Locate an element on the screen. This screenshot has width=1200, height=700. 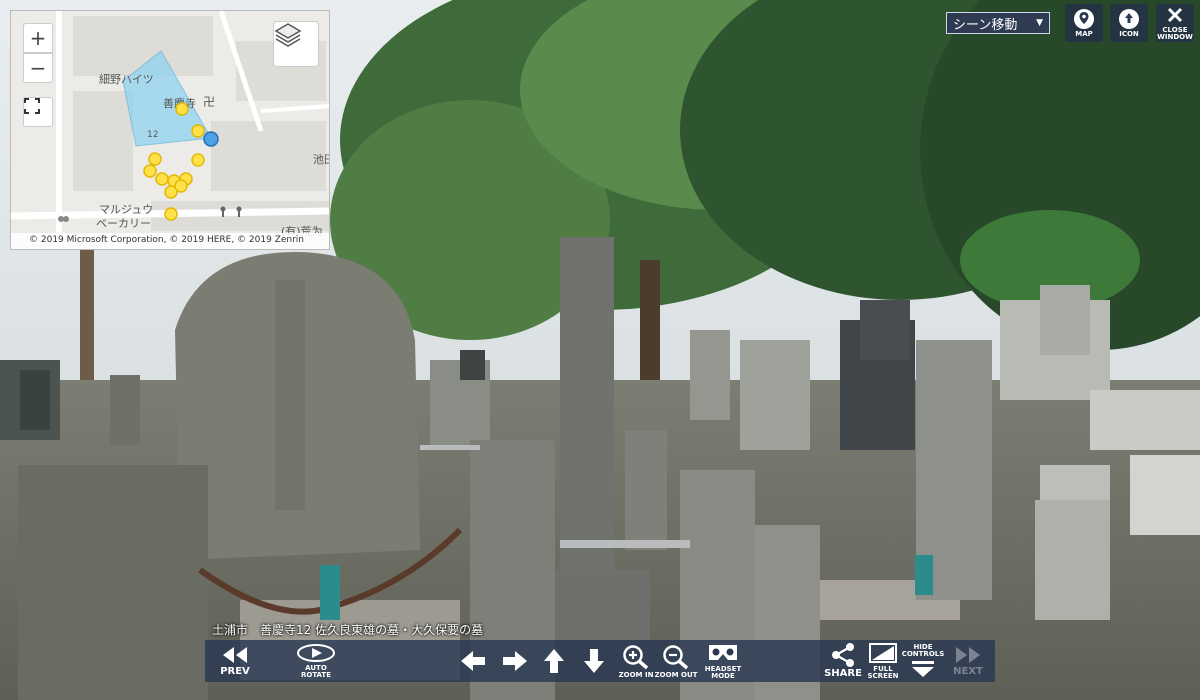
map-layers-button is located at coordinates (296, 44).